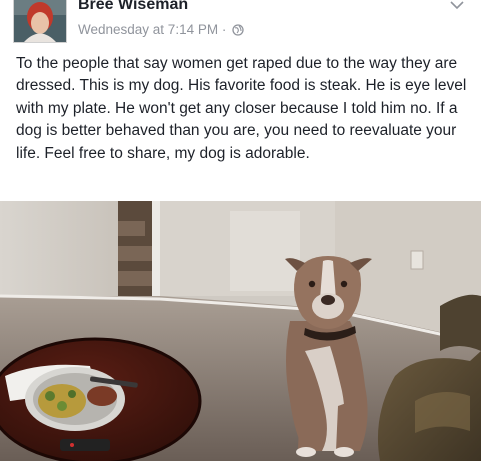  What do you see at coordinates (457, 5) in the screenshot?
I see `chevron-down-icon` at bounding box center [457, 5].